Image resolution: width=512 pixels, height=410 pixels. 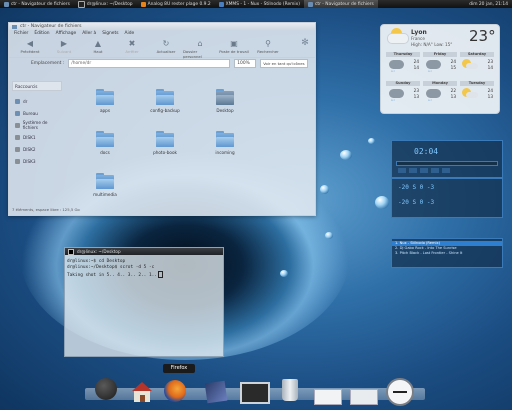 I want to click on music-icon, so click(x=221, y=4).